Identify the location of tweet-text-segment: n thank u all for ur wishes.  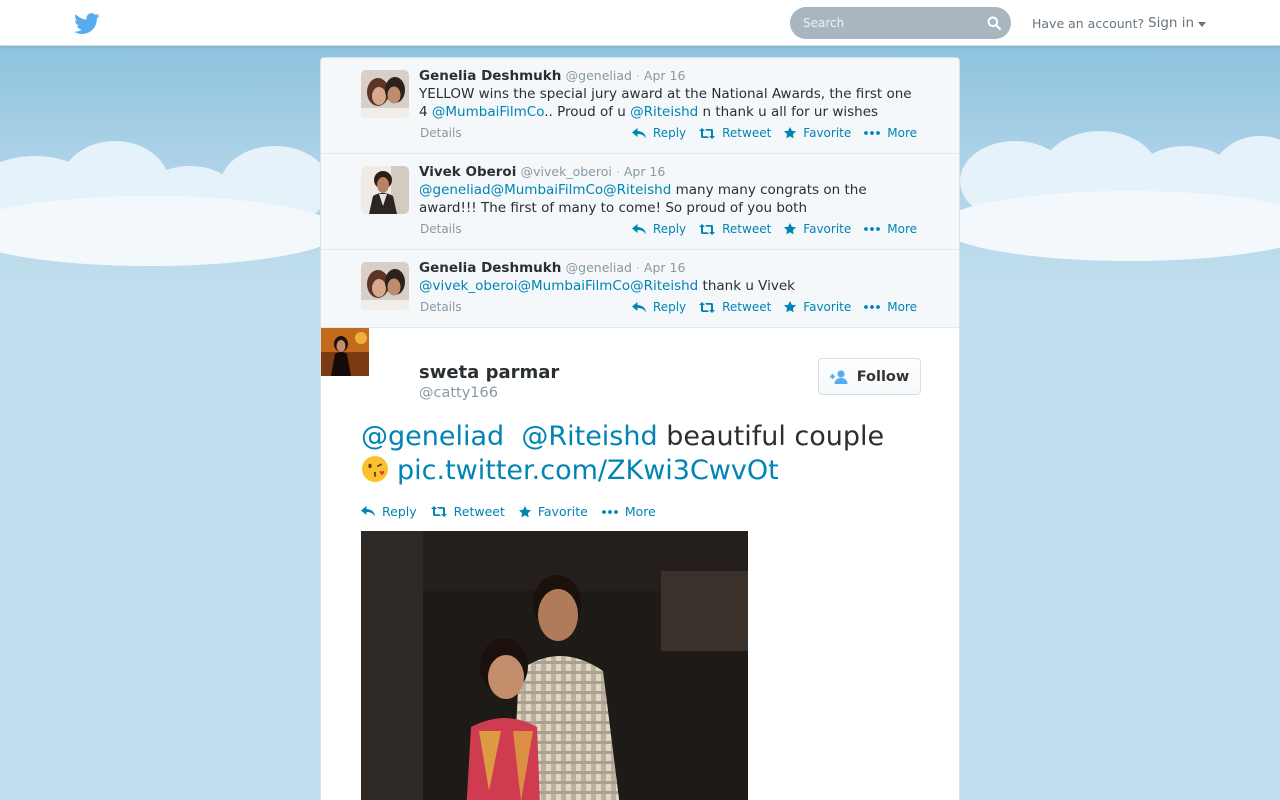
(788, 112).